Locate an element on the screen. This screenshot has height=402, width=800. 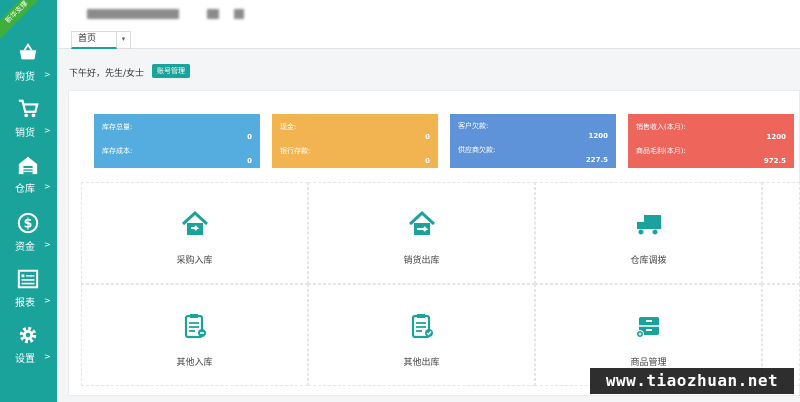
grid-item-purchase-in: 采购入库 is located at coordinates (194, 233).